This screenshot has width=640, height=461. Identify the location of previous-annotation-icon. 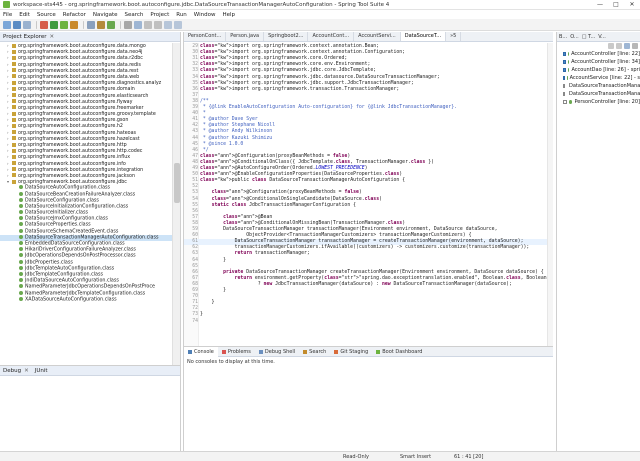
(158, 24).